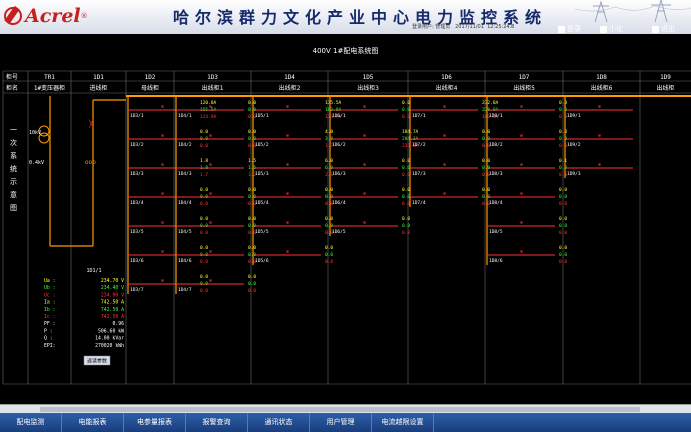 Image resolution: width=691 pixels, height=432 pixels. I want to click on nav-item-5: 通讯状态, so click(279, 422).